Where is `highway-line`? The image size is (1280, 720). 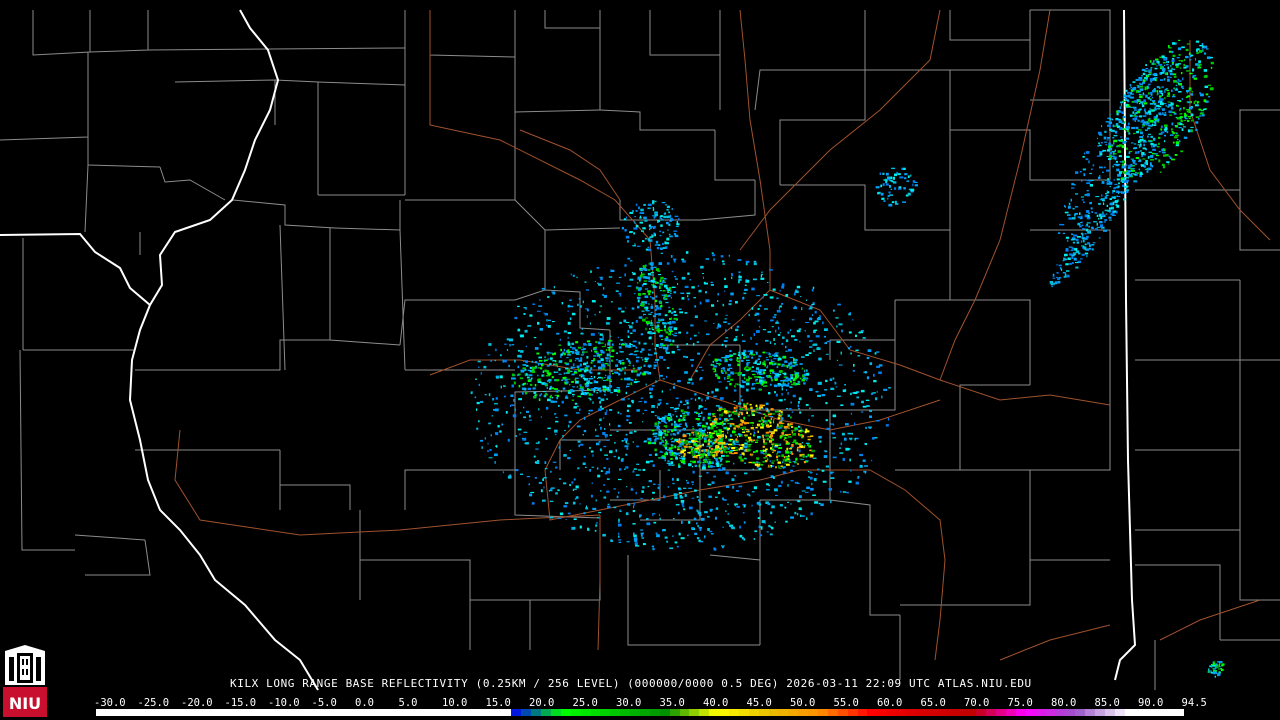
highway-line is located at coordinates (800, 405).